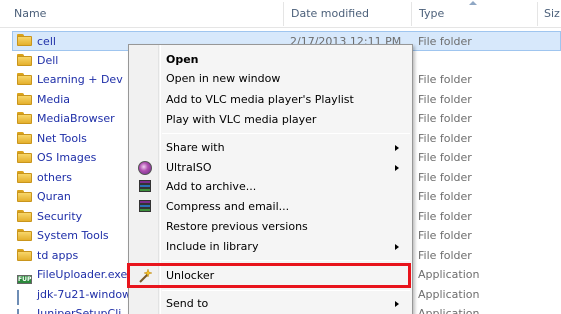 The image size is (561, 314). I want to click on file-name: JuniperSetupCli, so click(79, 310).